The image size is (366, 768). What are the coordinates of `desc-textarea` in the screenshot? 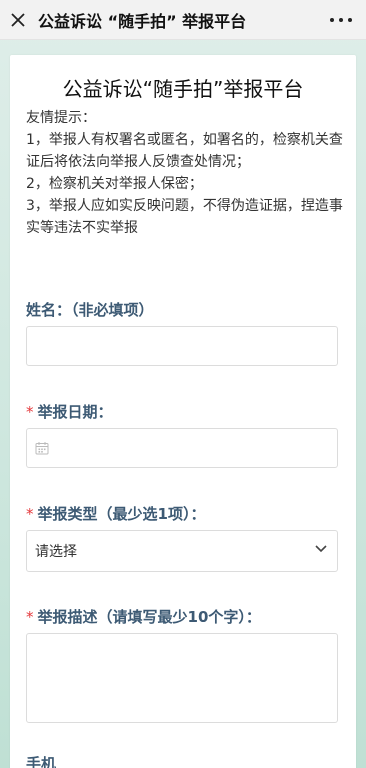 It's located at (182, 678).